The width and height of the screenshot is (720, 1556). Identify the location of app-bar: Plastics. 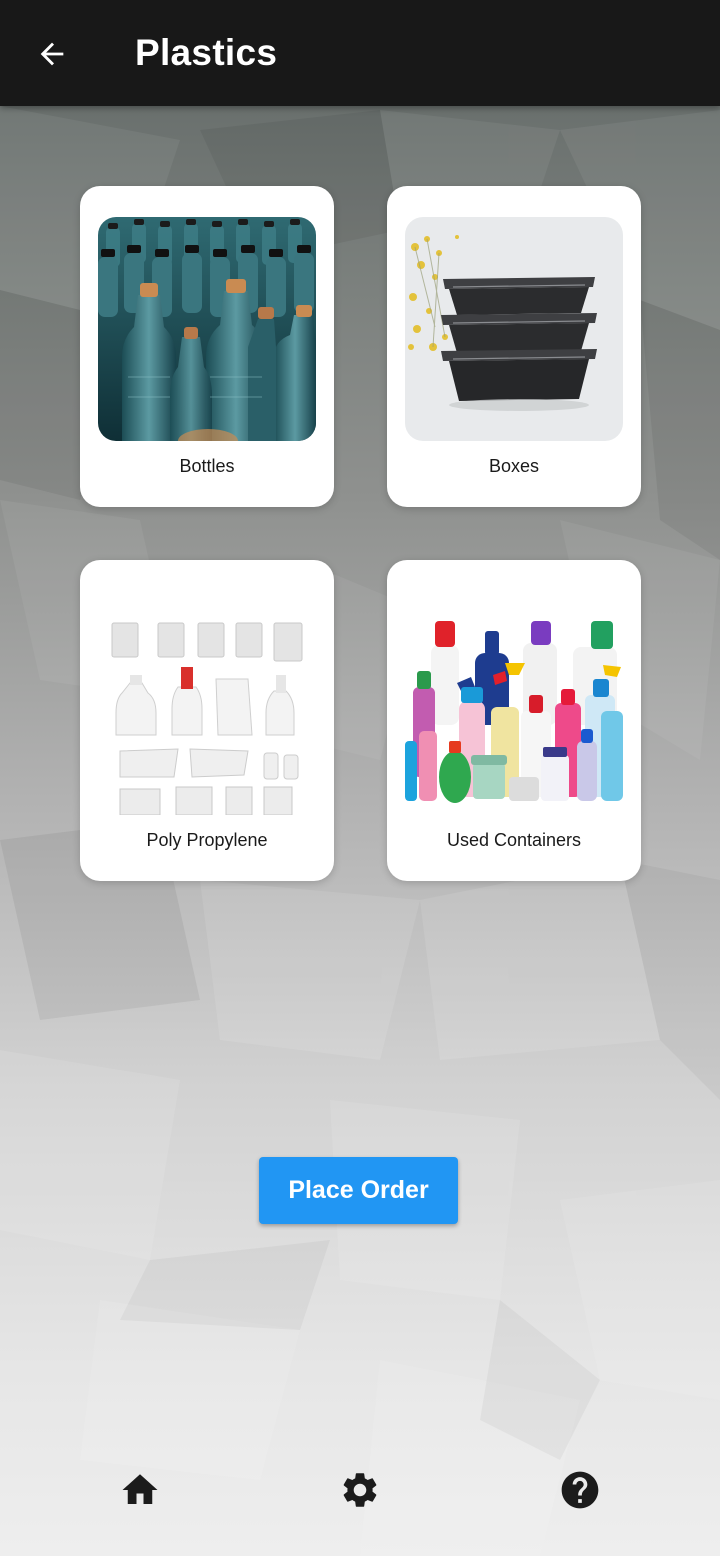
(360, 53).